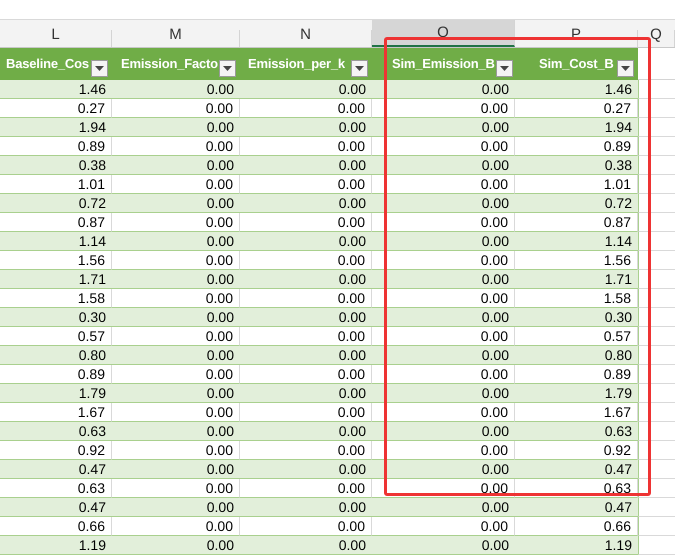 The width and height of the screenshot is (675, 557). What do you see at coordinates (576, 184) in the screenshot?
I see `table-cell: 1.01` at bounding box center [576, 184].